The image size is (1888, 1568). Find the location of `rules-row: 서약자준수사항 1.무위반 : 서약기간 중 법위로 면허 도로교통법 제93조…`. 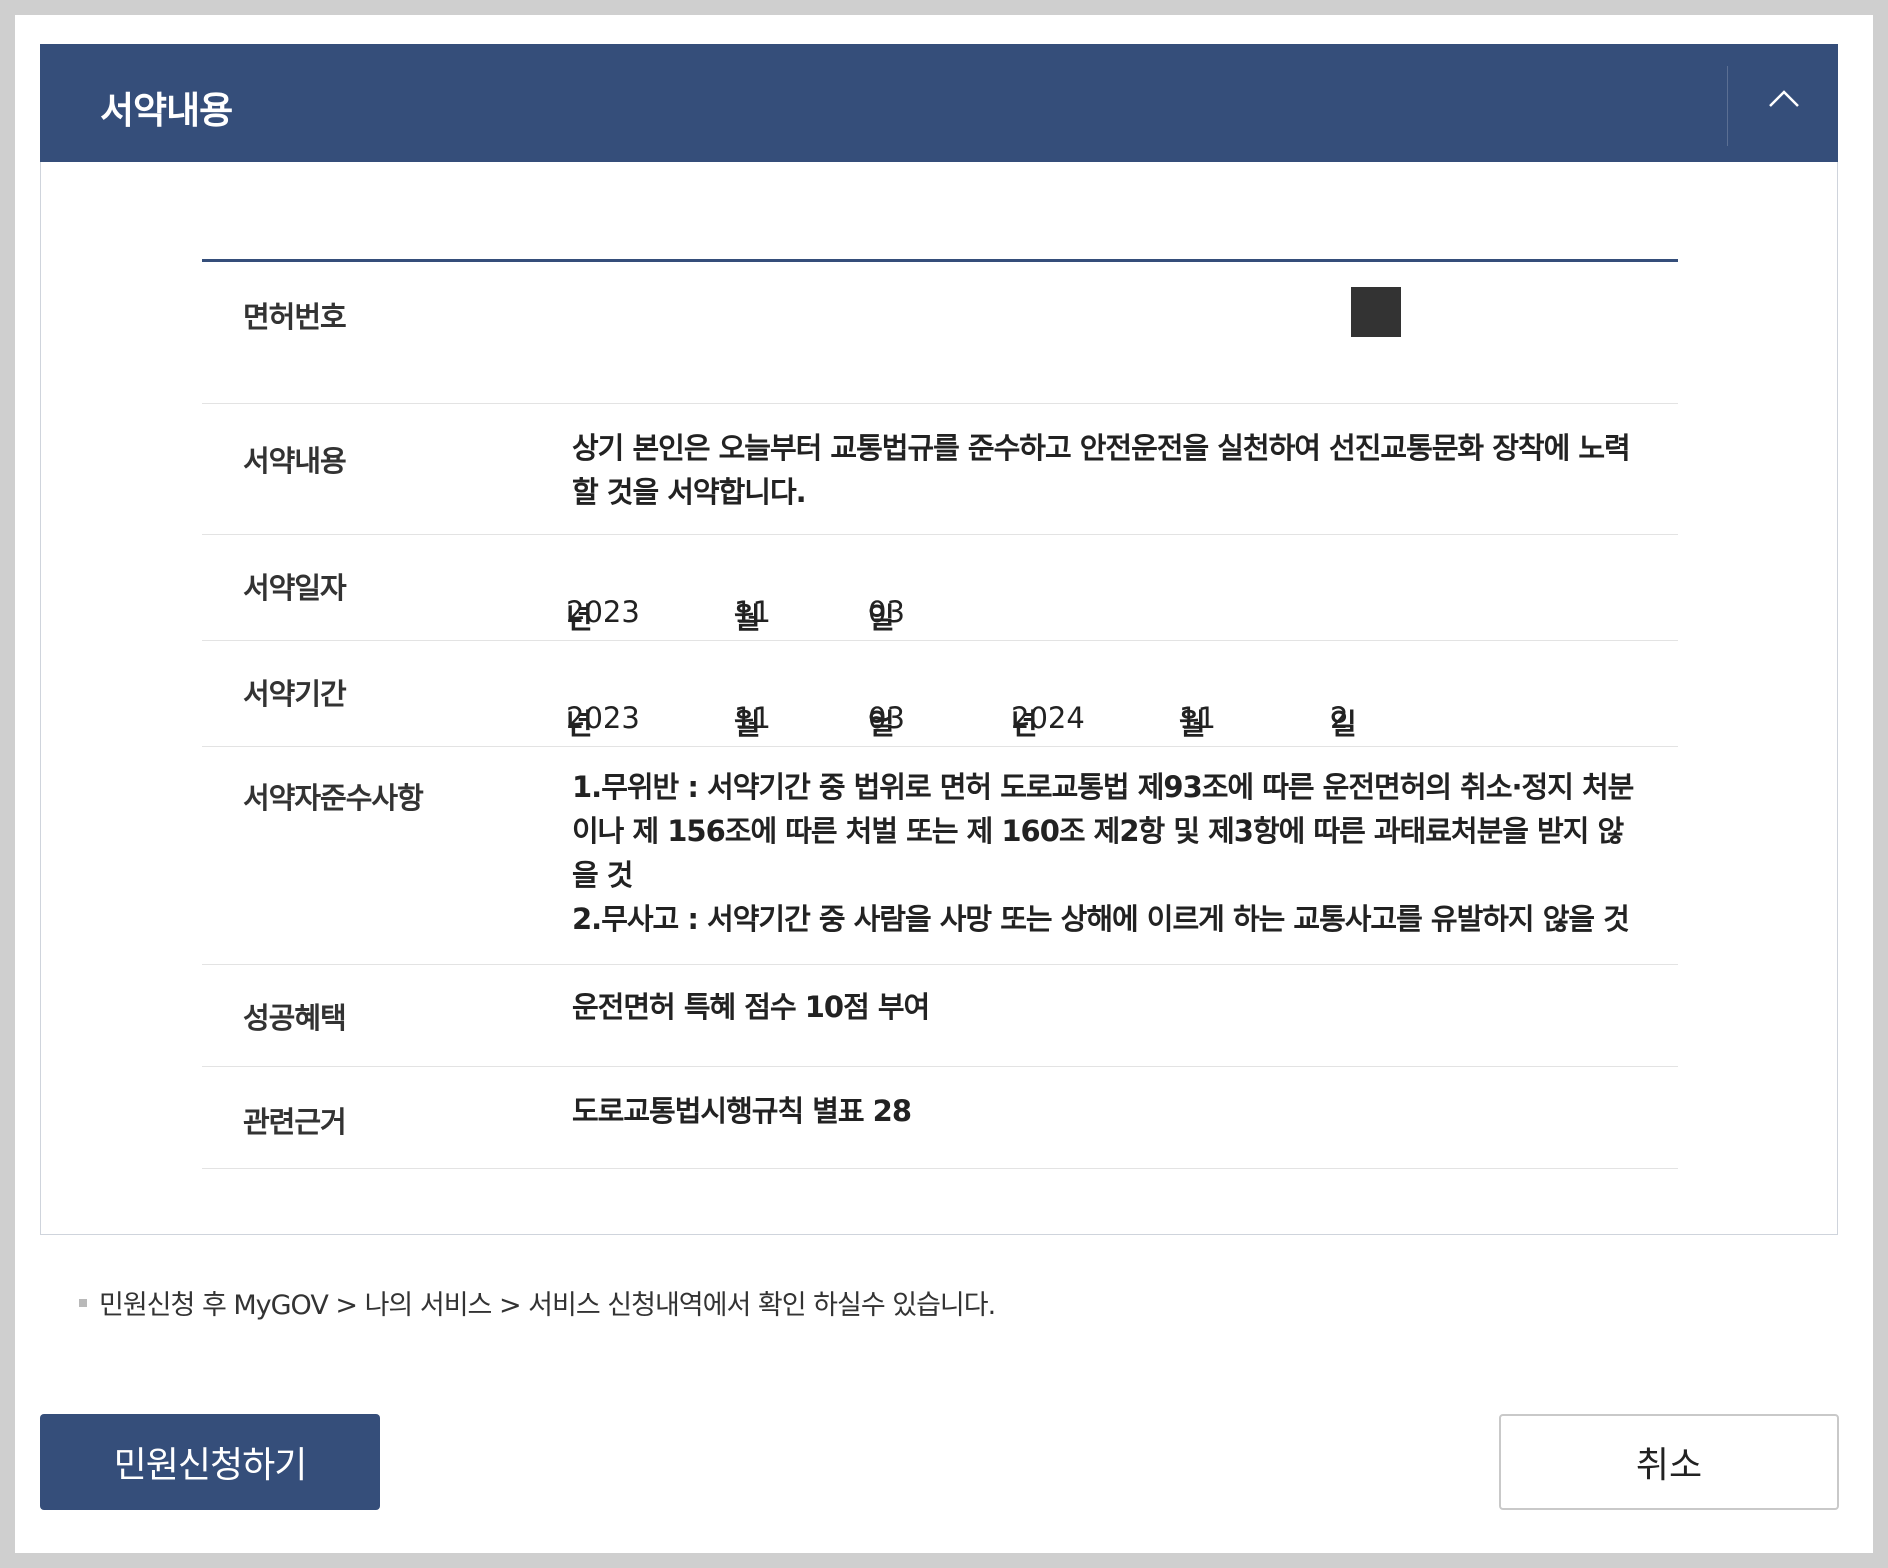

rules-row: 서약자준수사항 1.무위반 : 서약기간 중 법위로 면허 도로교통법 제93조… is located at coordinates (940, 856).